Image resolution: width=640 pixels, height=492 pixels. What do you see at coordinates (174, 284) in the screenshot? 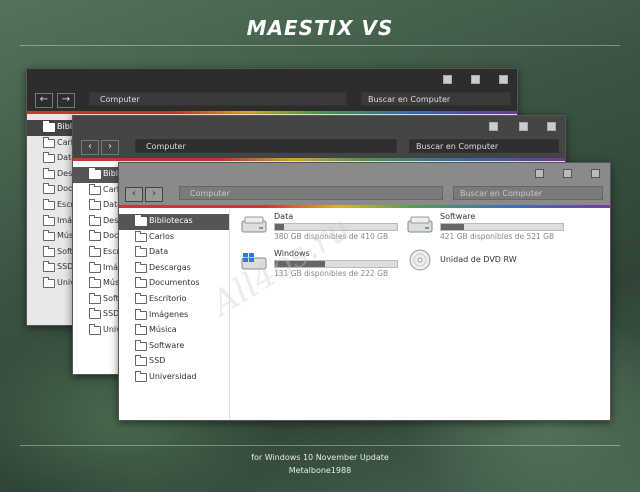
I see `nav-item-documentos: Documentos` at bounding box center [174, 284].